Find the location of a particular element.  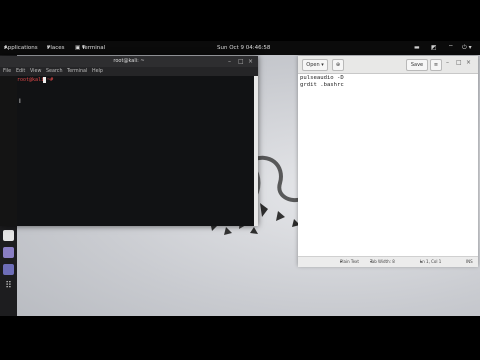

menu-edit: Edit is located at coordinates (20, 71).